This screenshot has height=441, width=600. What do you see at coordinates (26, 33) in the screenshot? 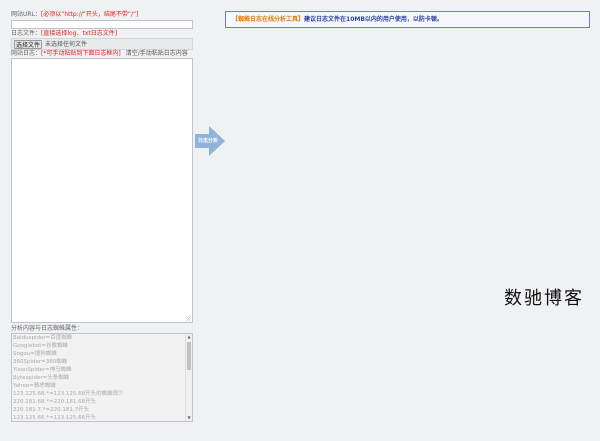
I see `logfile-label: 日志文件：` at bounding box center [26, 33].